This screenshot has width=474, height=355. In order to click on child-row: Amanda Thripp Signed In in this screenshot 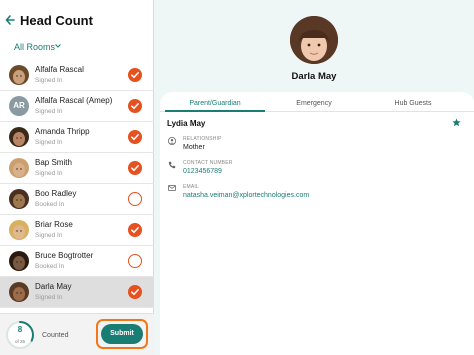, I will do `click(77, 137)`.